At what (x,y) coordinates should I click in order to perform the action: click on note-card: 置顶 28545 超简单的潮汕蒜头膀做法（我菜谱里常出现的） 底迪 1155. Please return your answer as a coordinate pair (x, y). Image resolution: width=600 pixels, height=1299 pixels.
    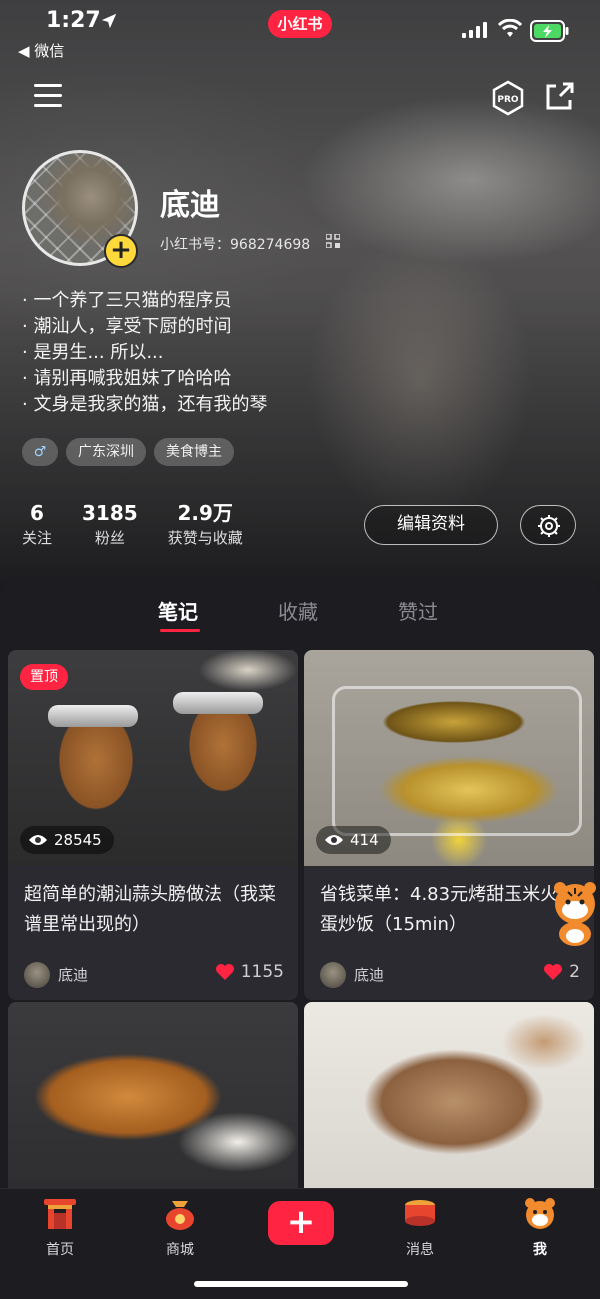
    Looking at the image, I should click on (153, 825).